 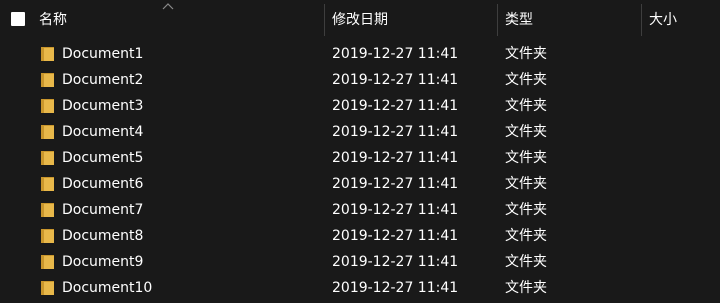 I want to click on file-row: Document10 2019-12-27 11:41 文件夹, so click(x=360, y=288).